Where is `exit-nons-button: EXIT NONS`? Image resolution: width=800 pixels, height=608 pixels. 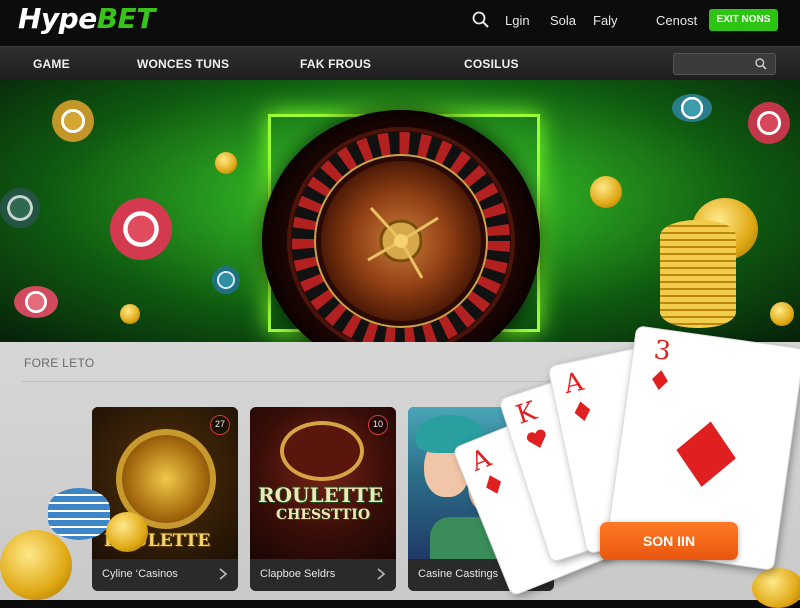
exit-nons-button: EXIT NONS is located at coordinates (743, 20).